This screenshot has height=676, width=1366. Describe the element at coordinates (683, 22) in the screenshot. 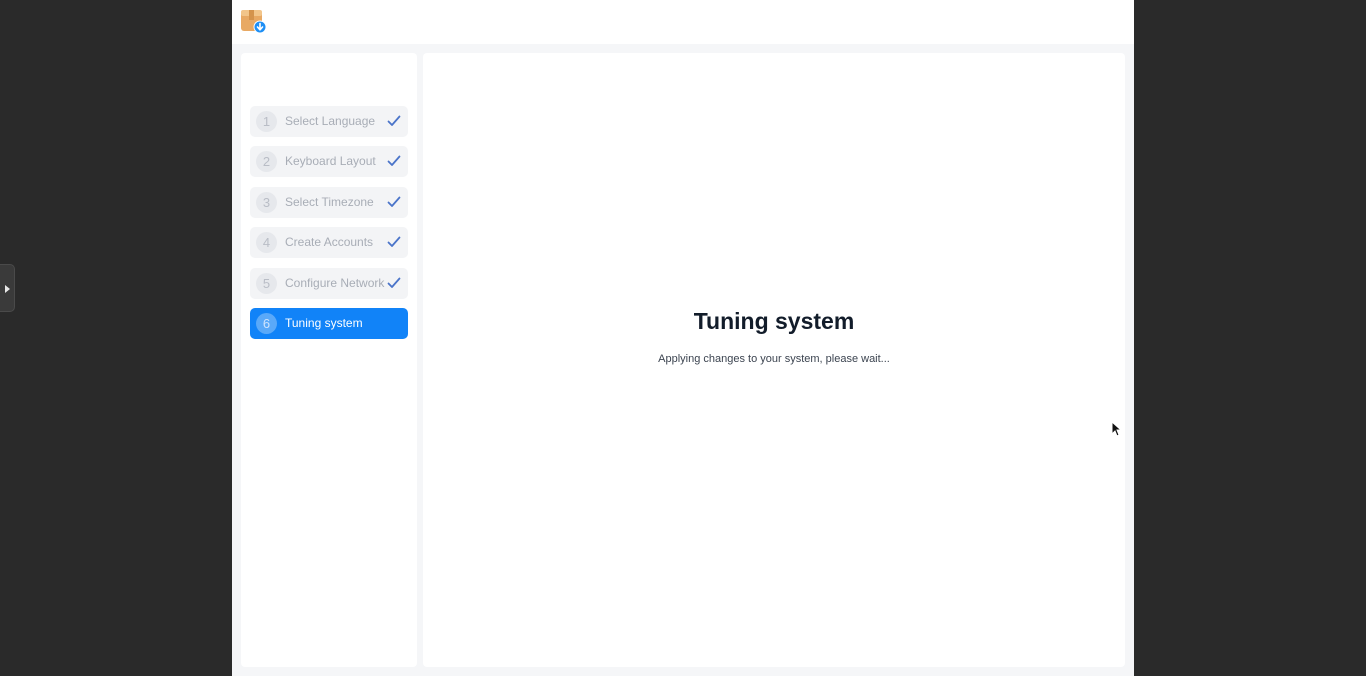

I see `header-bar` at that location.